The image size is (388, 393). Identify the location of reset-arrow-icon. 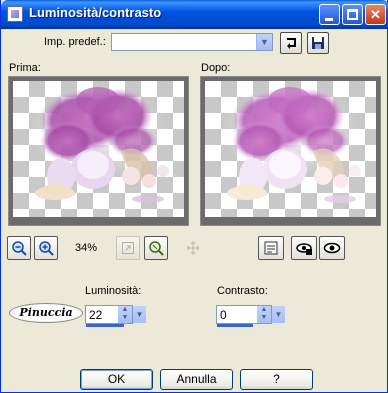
(291, 43).